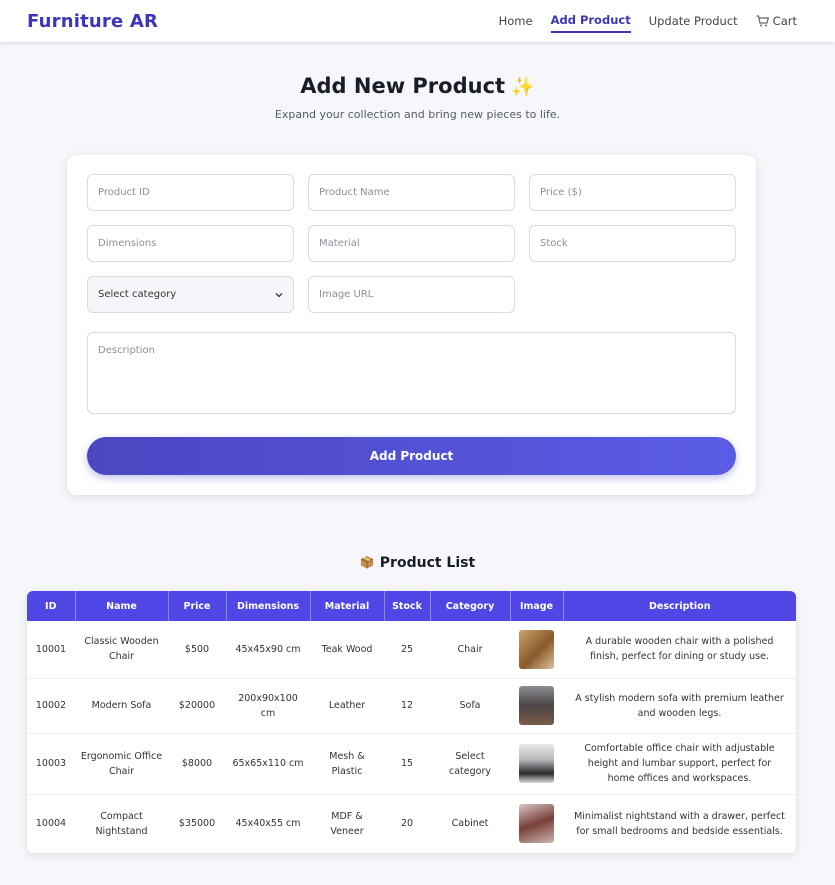 The width and height of the screenshot is (835, 885). Describe the element at coordinates (470, 650) in the screenshot. I see `cell-category: Chair` at that location.